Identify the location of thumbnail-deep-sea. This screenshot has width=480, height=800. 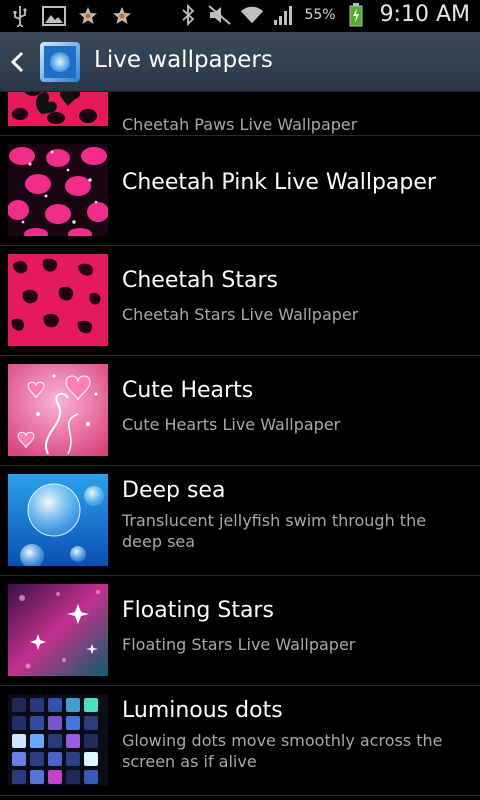
(58, 520).